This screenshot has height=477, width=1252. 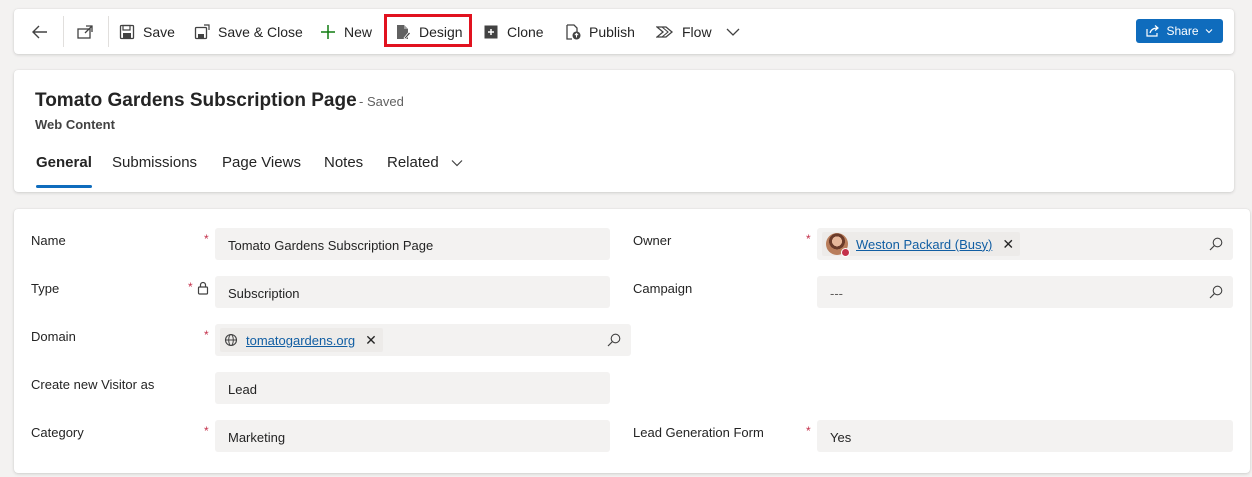 I want to click on publish-icon, so click(x=573, y=31).